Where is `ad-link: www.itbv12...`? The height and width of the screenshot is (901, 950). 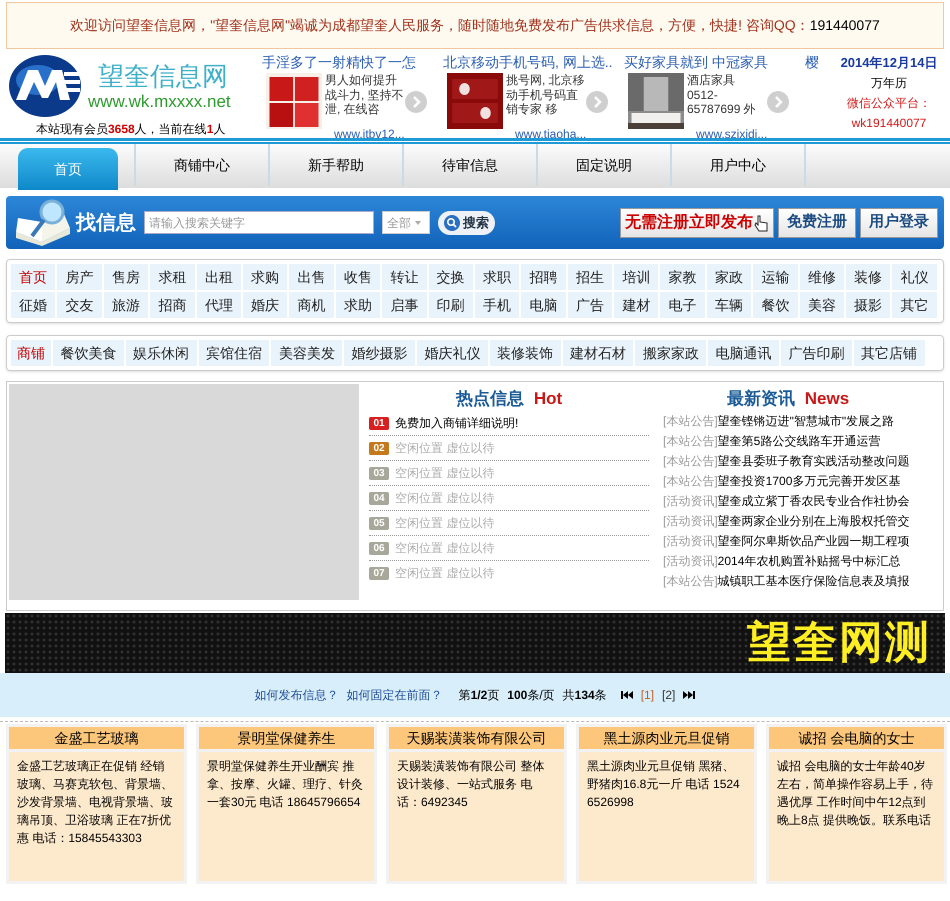 ad-link: www.itbv12... is located at coordinates (351, 134).